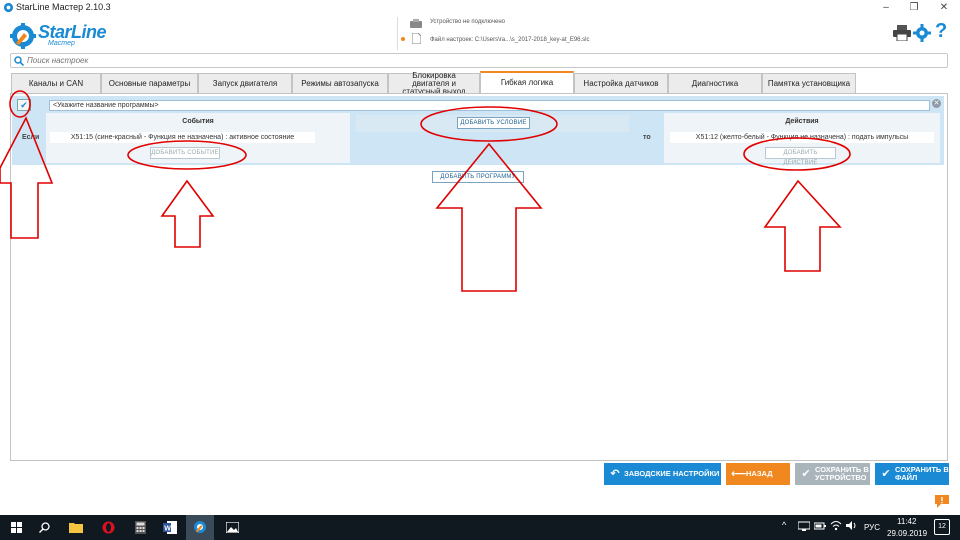 Image resolution: width=960 pixels, height=540 pixels. What do you see at coordinates (942, 501) in the screenshot?
I see `chat-icon` at bounding box center [942, 501].